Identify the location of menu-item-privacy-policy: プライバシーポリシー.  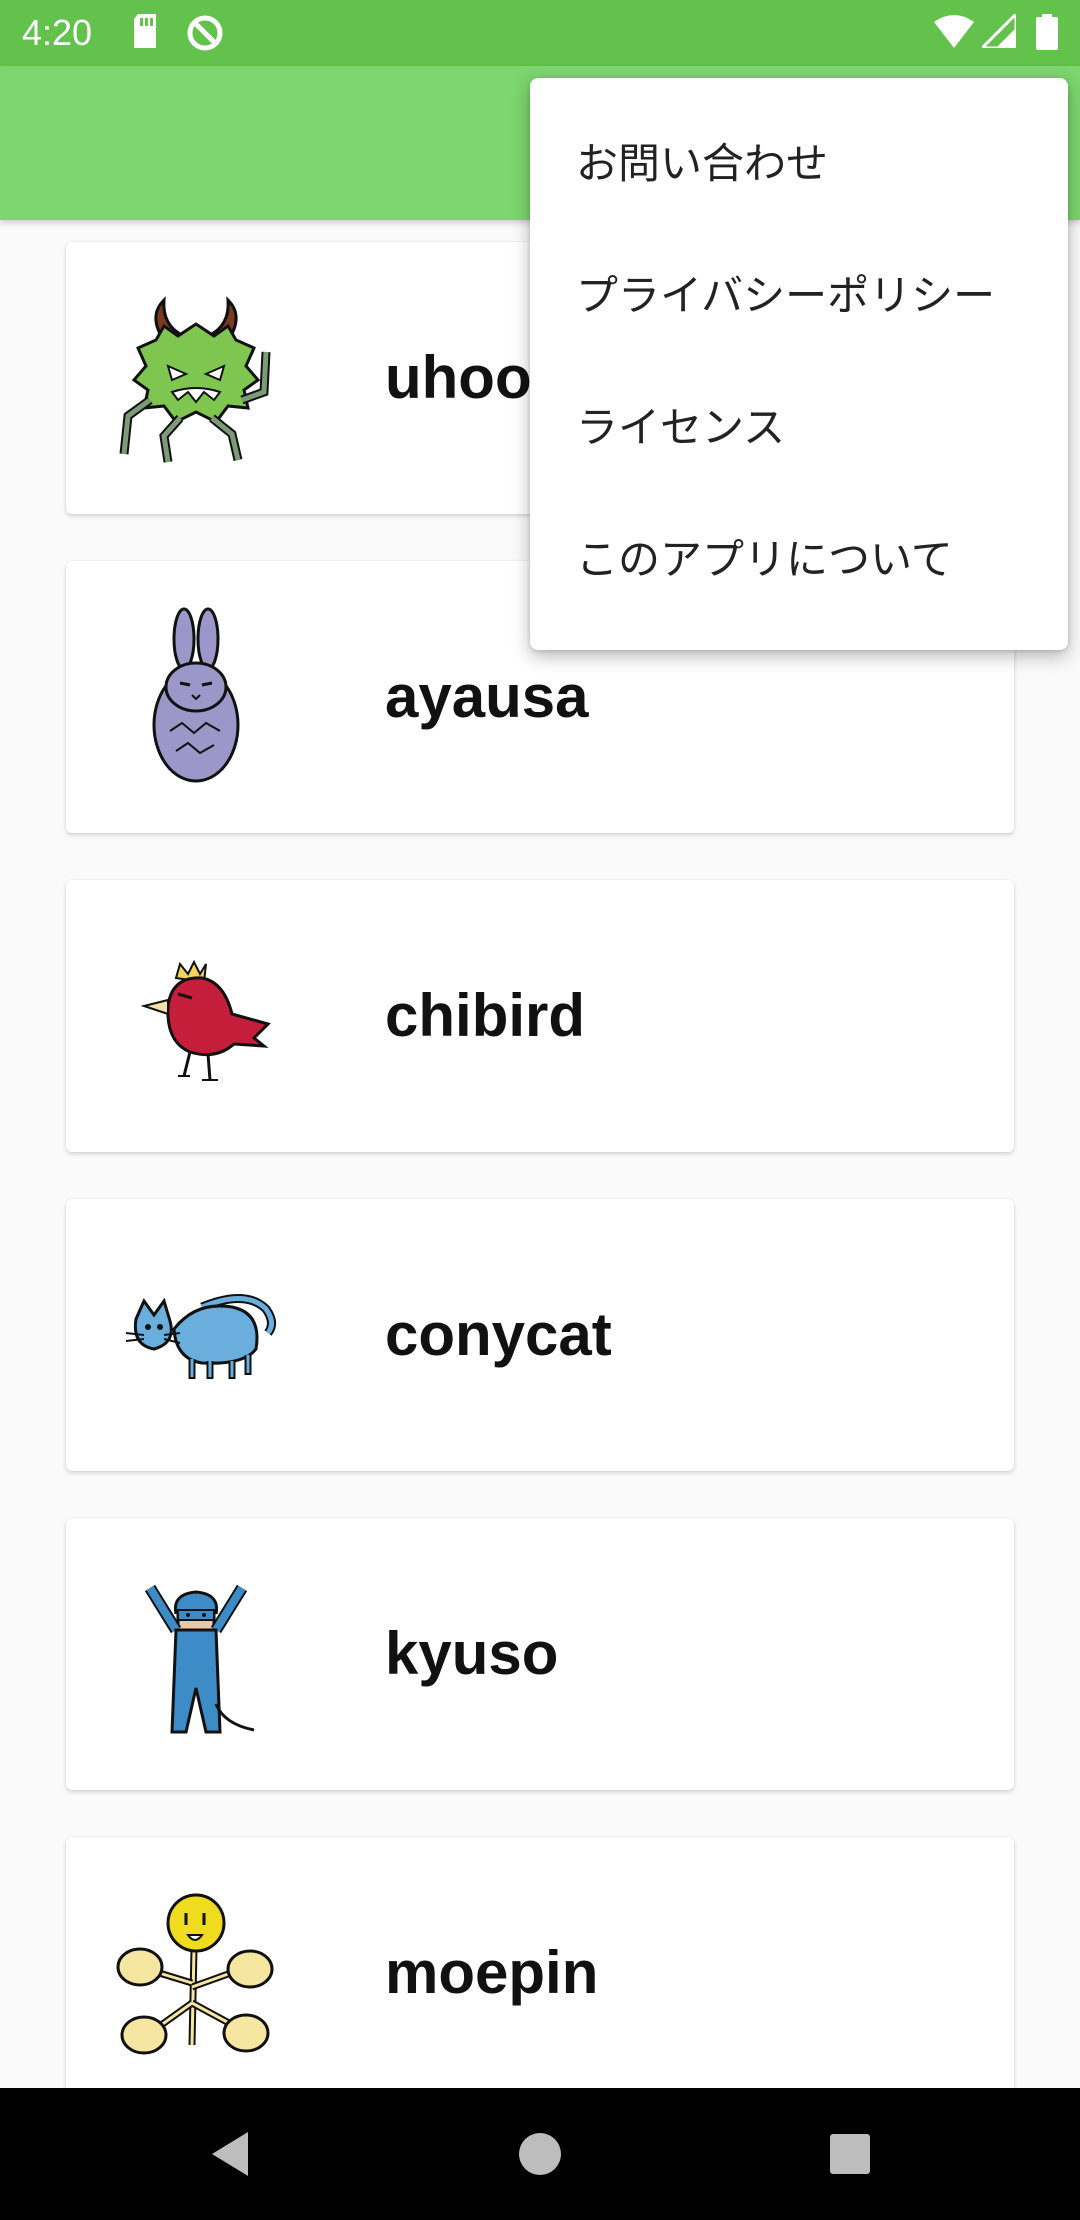
(799, 296).